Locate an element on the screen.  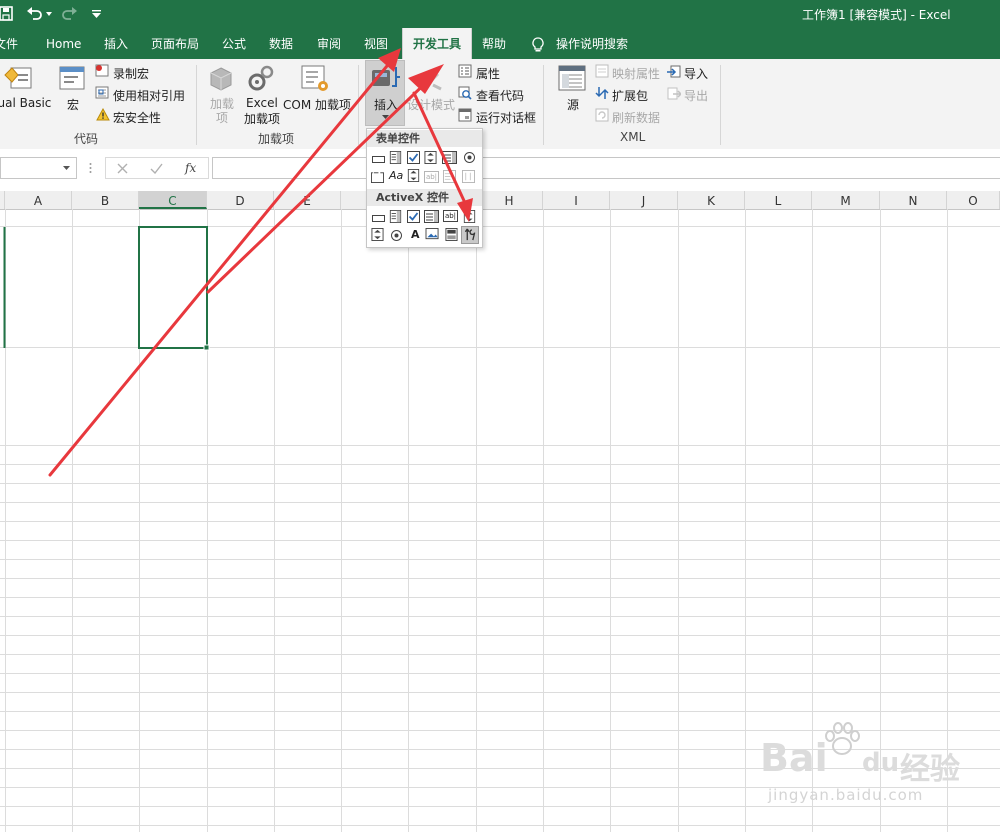
tab-help: 帮助 is located at coordinates (494, 44).